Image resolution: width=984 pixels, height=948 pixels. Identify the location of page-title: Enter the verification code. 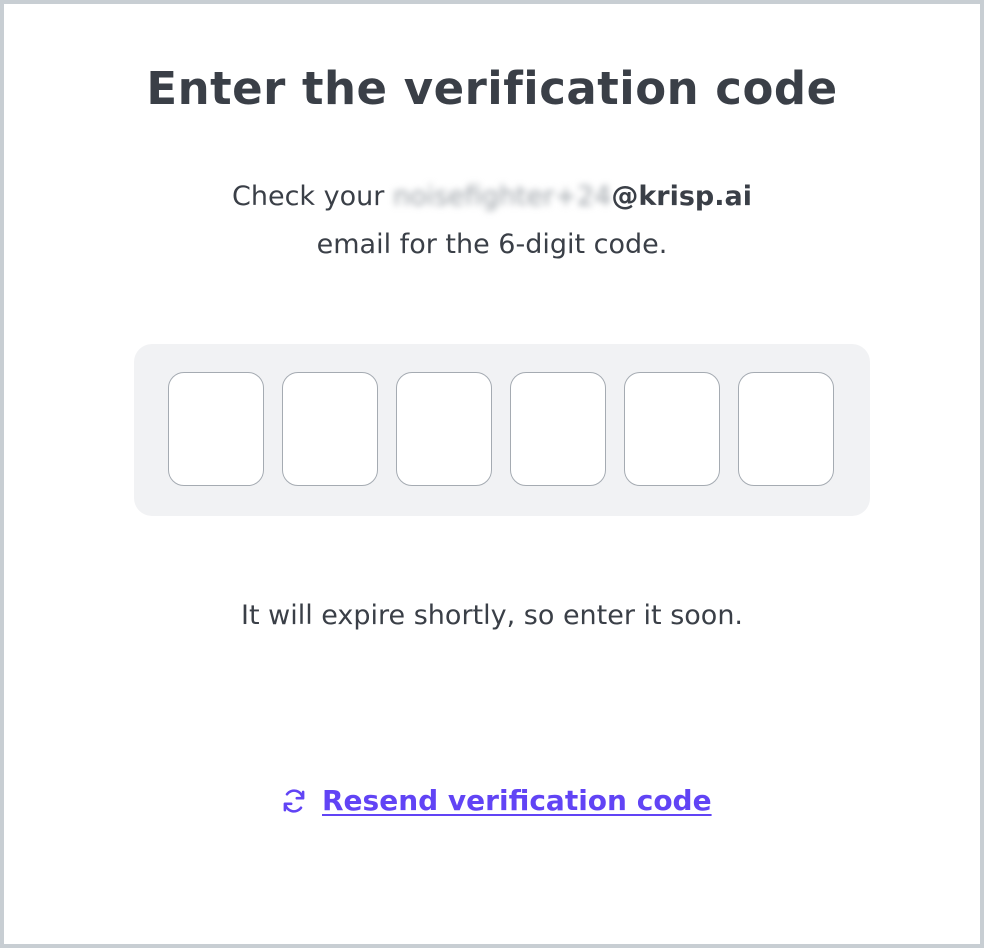
(492, 88).